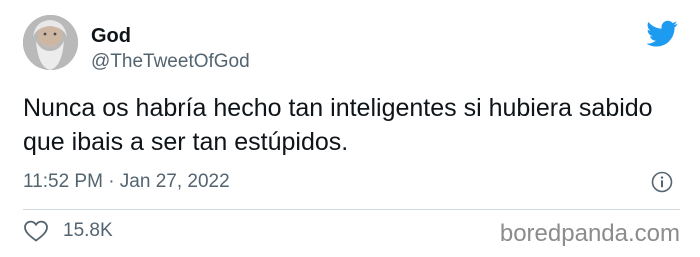  Describe the element at coordinates (111, 36) in the screenshot. I see `display-name: God` at that location.